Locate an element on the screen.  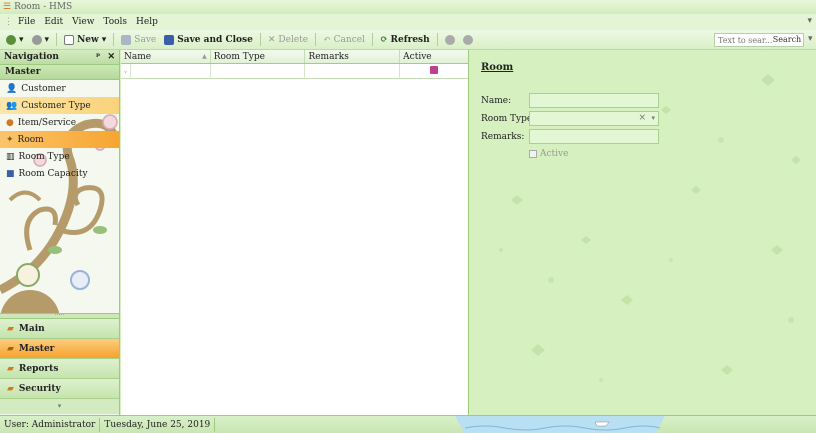
undo-icon: ↶ is located at coordinates (327, 39).